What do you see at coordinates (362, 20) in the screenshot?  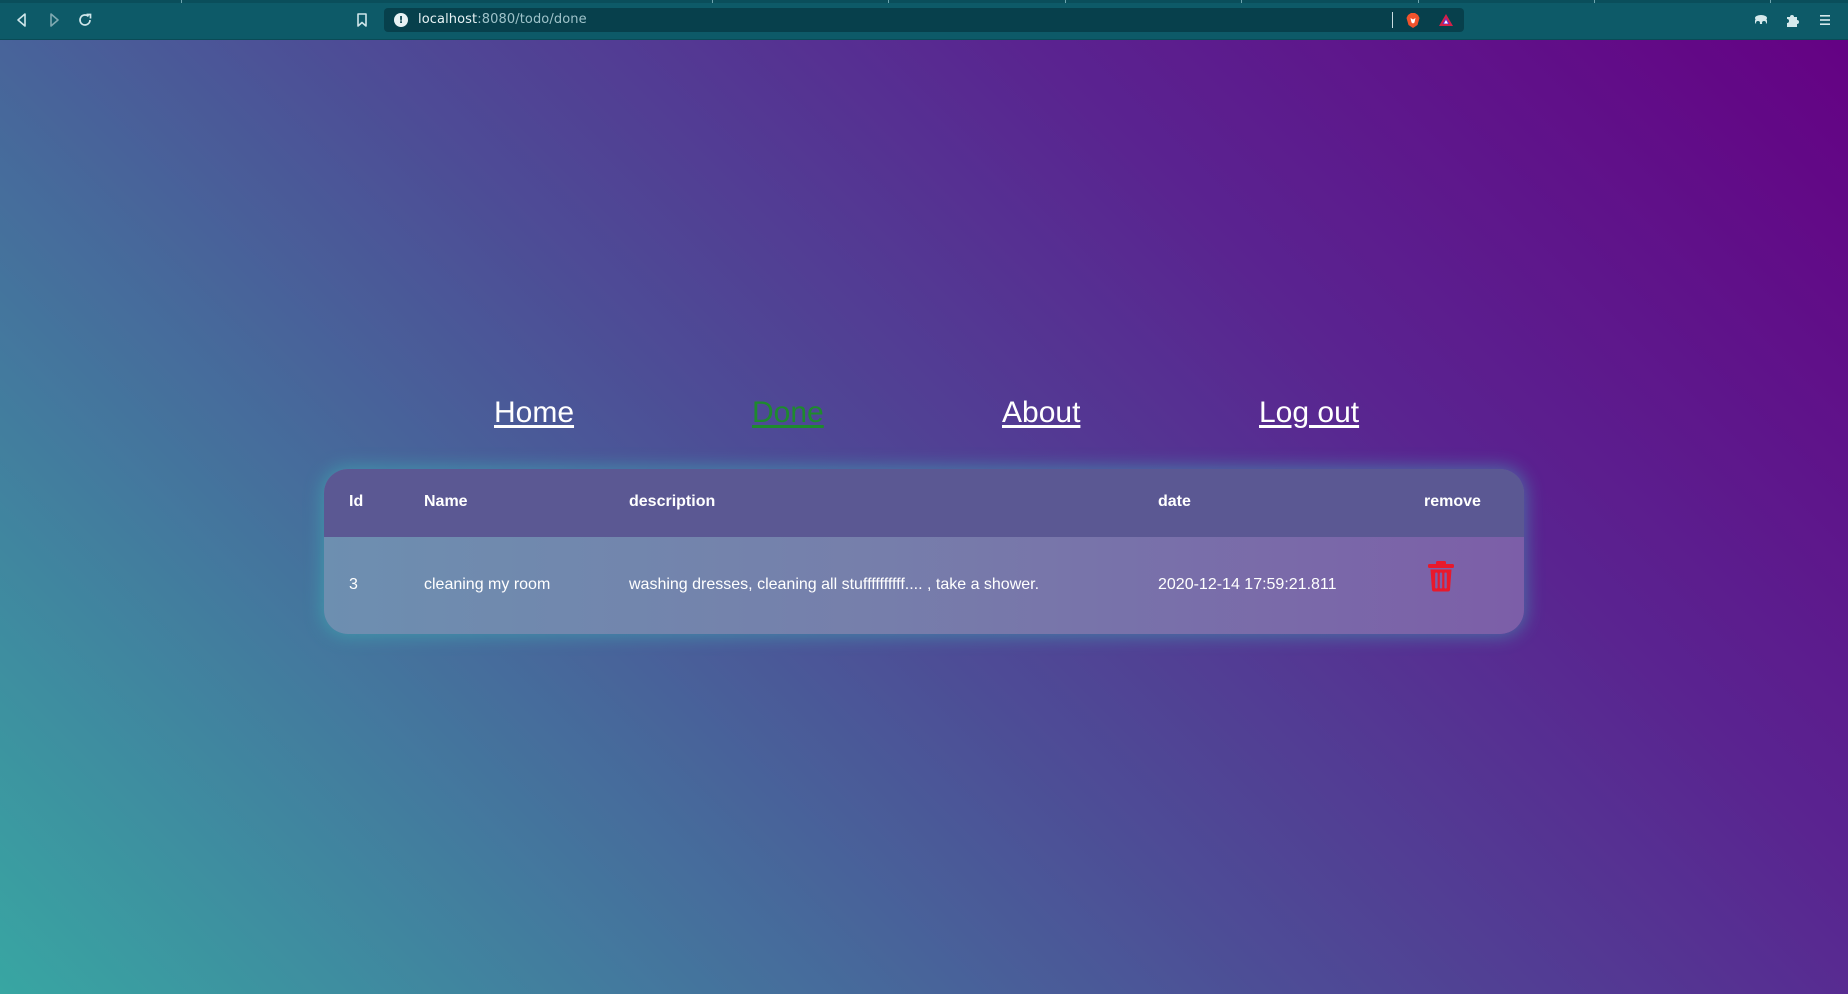 I see `bookmark-icon` at bounding box center [362, 20].